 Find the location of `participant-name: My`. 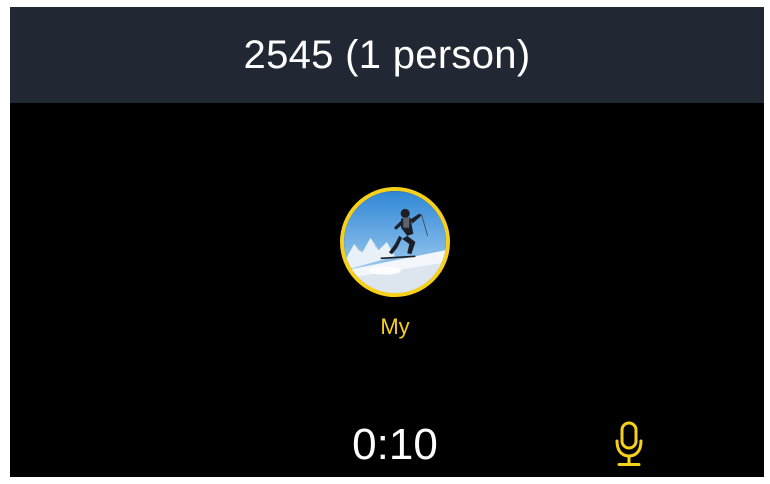

participant-name: My is located at coordinates (395, 326).